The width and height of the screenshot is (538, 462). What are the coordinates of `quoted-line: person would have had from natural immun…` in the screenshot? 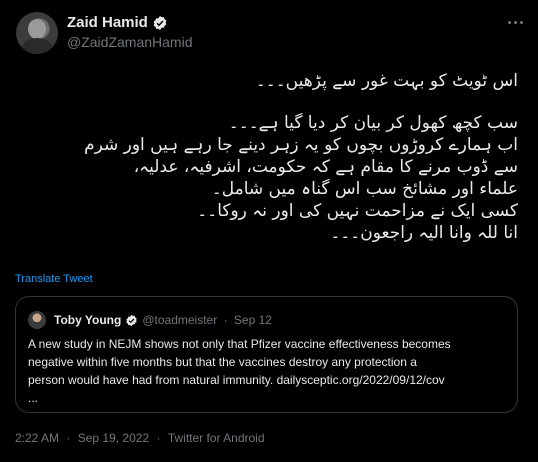 It's located at (236, 380).